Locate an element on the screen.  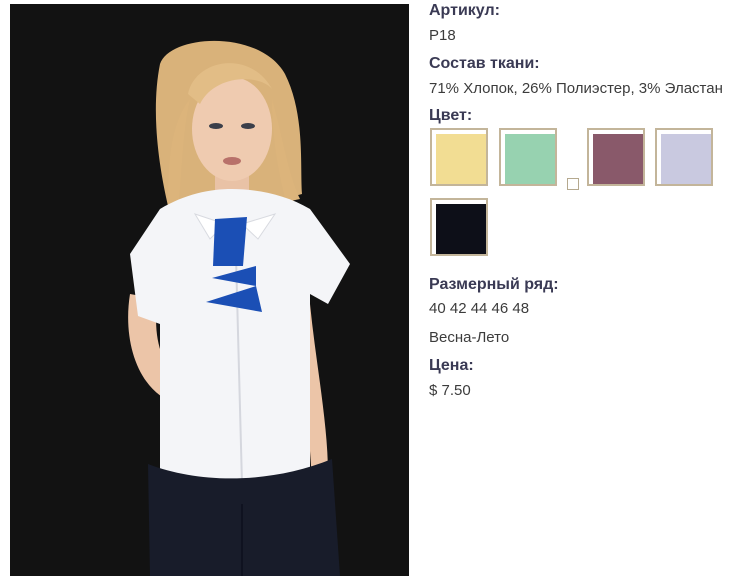
color-label: Цвет: is located at coordinates (451, 115).